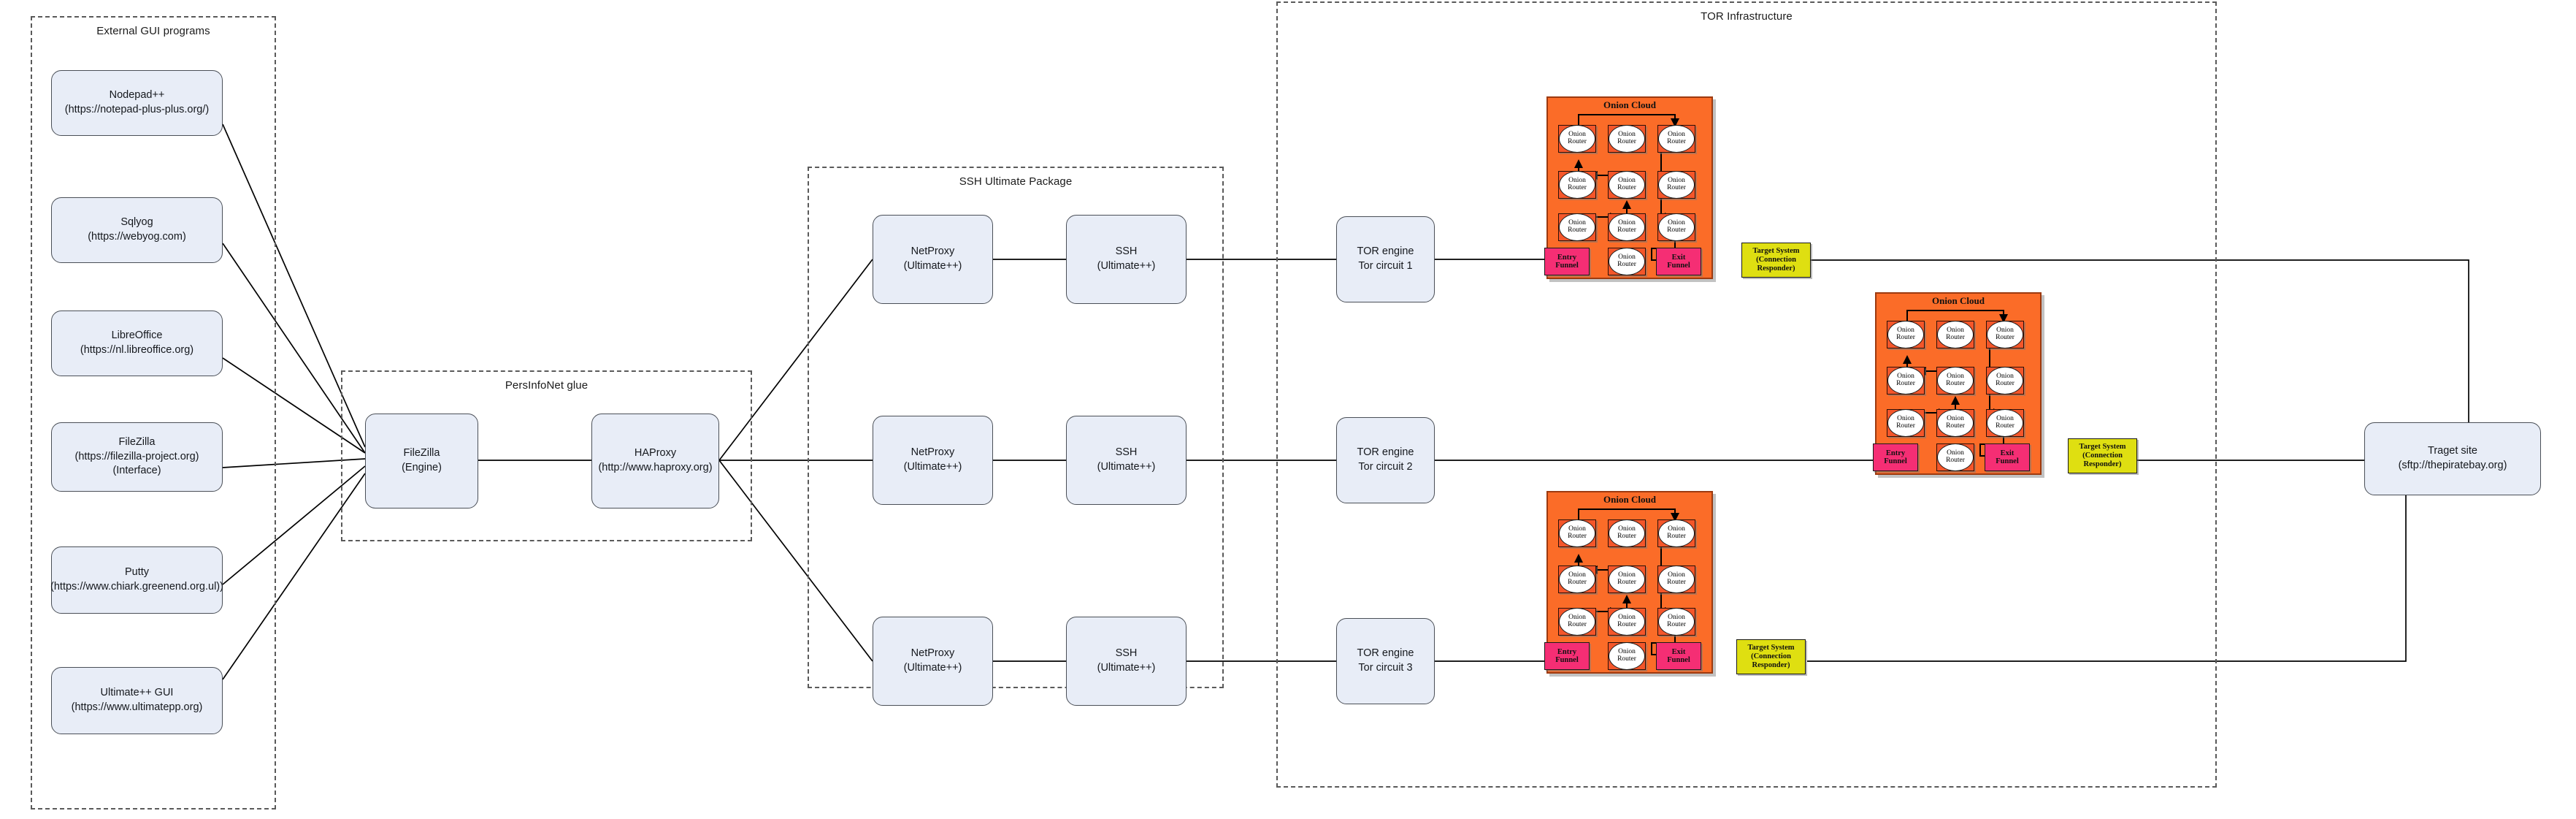 The width and height of the screenshot is (2576, 819). I want to click on target-system-2: Target System (Connection Responder), so click(2102, 455).